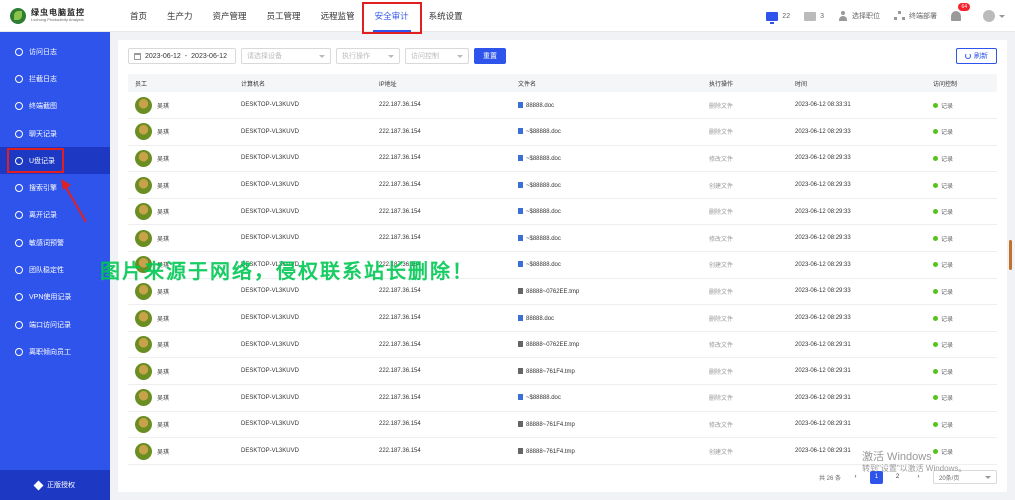 The height and width of the screenshot is (500, 1015). What do you see at coordinates (960, 12) in the screenshot?
I see `notifications: 64` at bounding box center [960, 12].